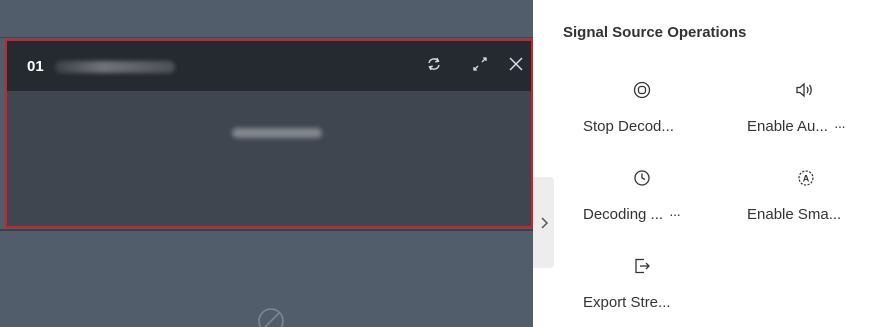 This screenshot has width=888, height=327. I want to click on panel-collapse-handle, so click(543, 222).